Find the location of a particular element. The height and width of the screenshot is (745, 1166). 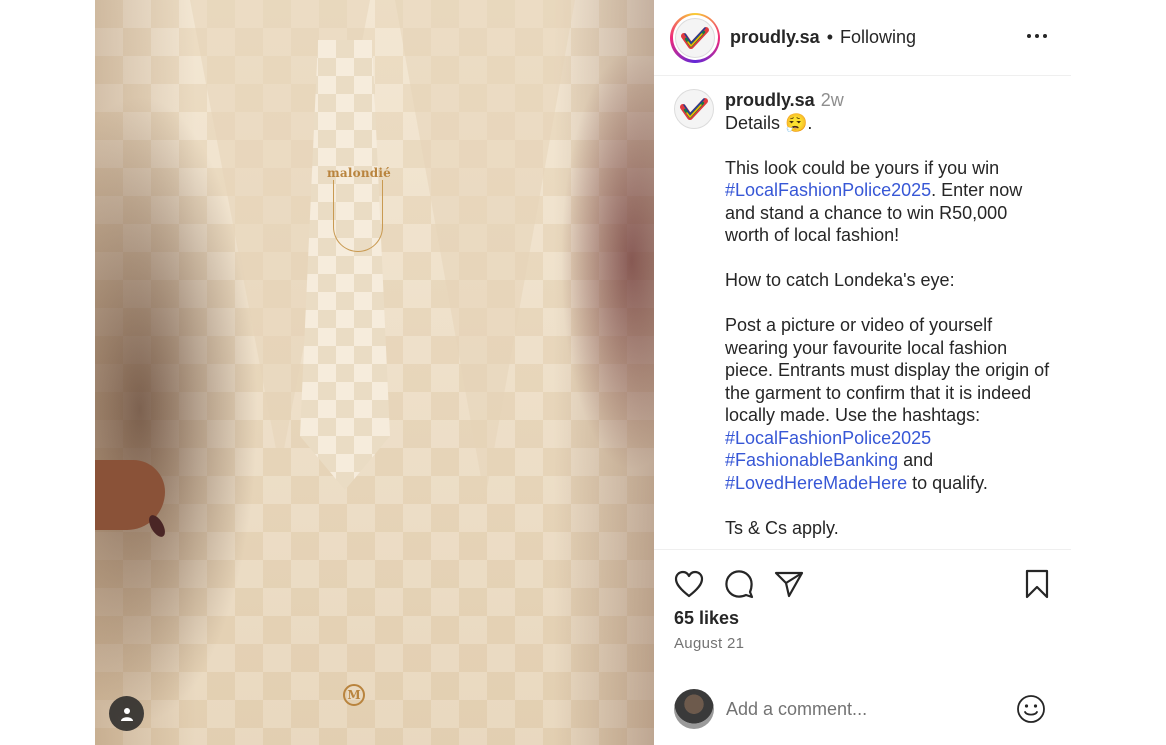

post-header: proudly.sa • Following is located at coordinates (862, 38).